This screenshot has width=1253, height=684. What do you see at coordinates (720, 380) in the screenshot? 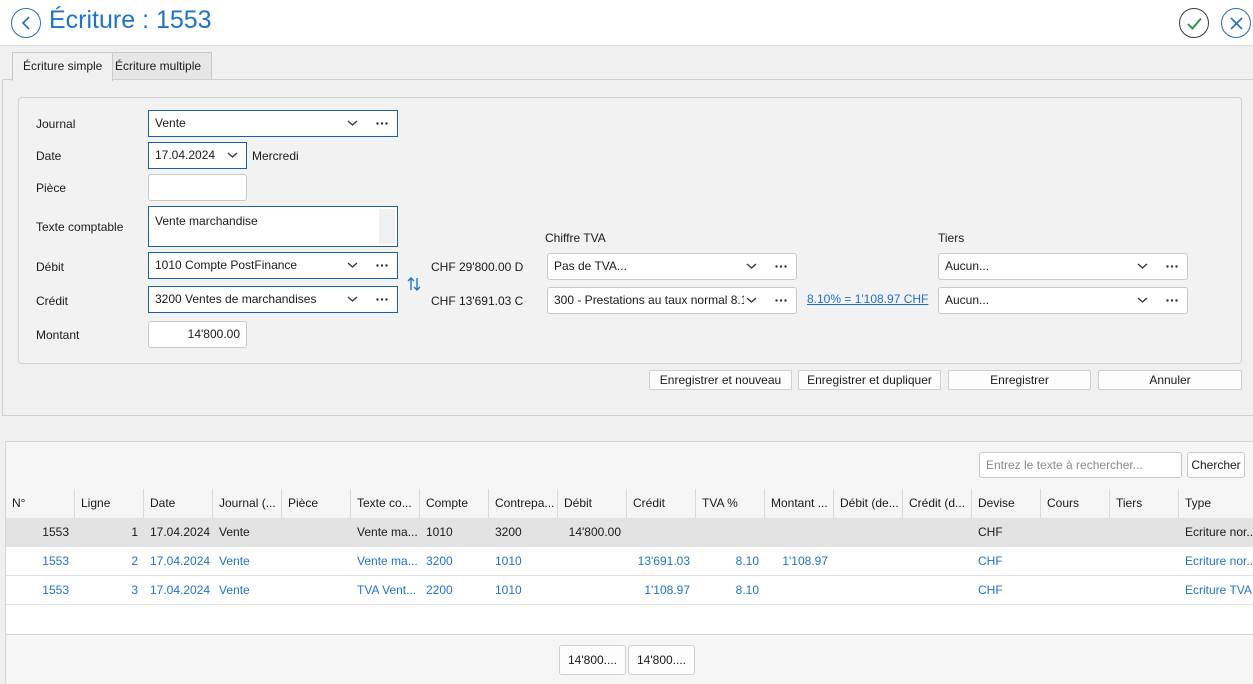
I see `save-and-new-button: Enregistrer et nouveau` at bounding box center [720, 380].